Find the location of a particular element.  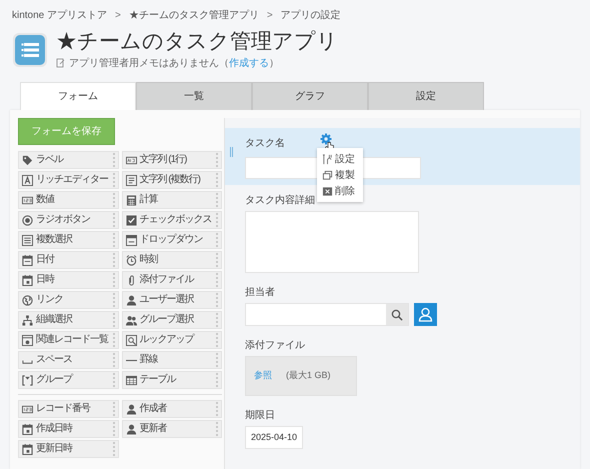

app-title: ★チームのタスク管理アプリ is located at coordinates (197, 42).